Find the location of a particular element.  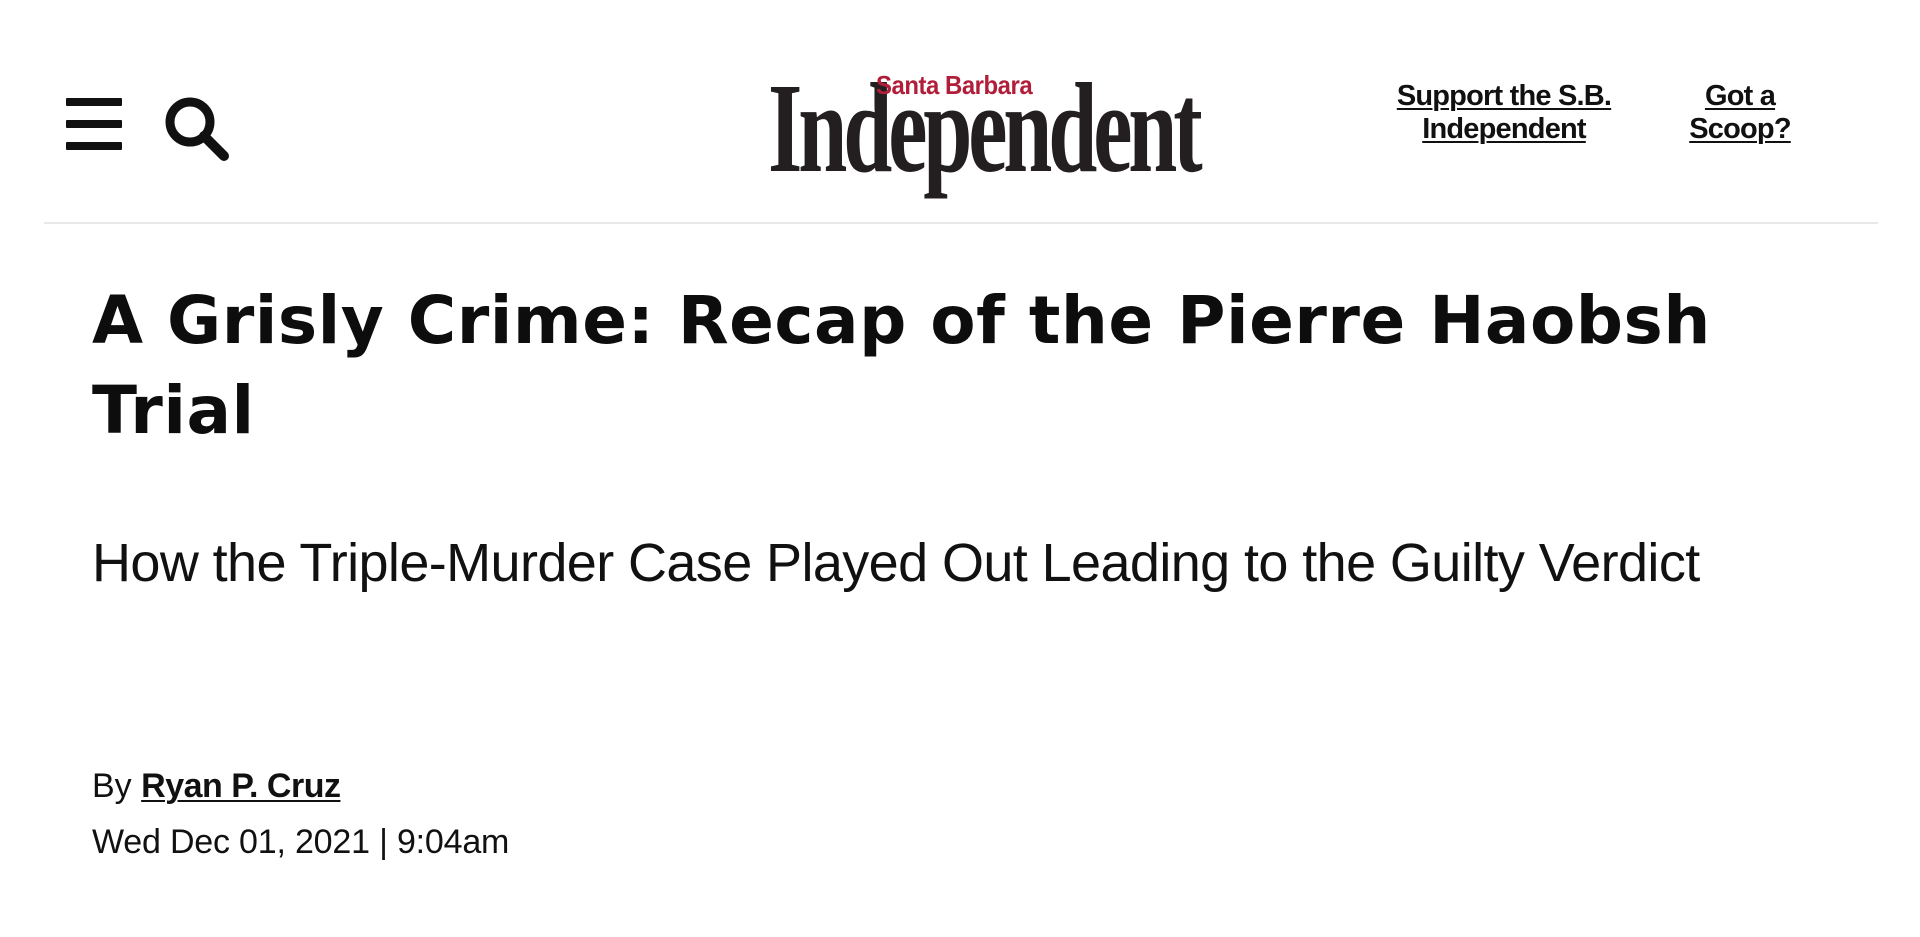

dateline: Wed Dec 01, 2021 | 9:04am is located at coordinates (300, 842).